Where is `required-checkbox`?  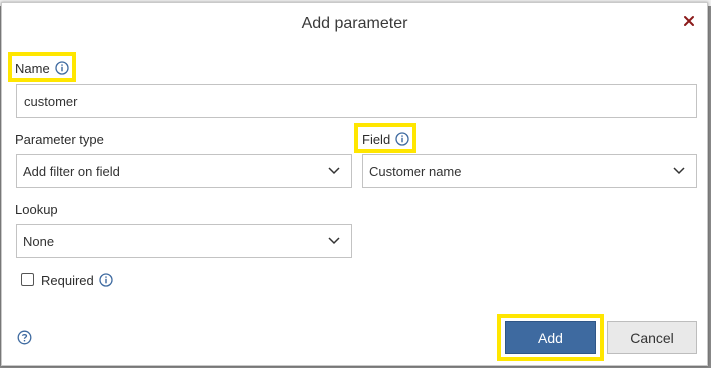
required-checkbox is located at coordinates (27, 279).